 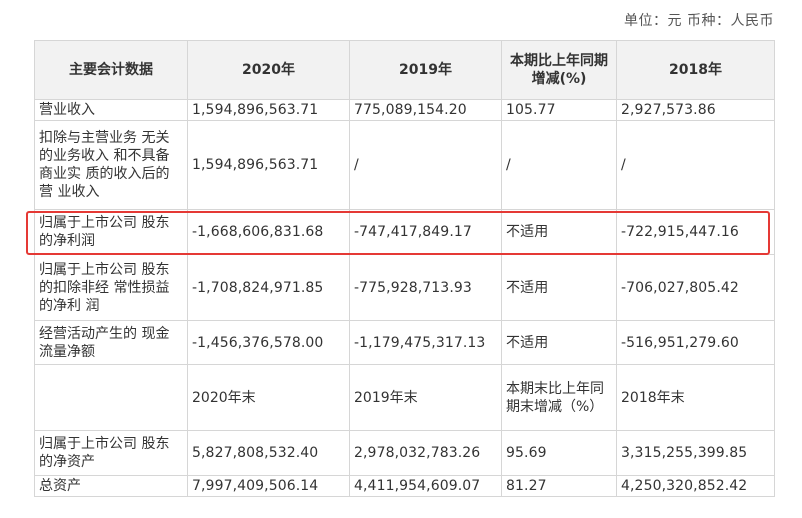 I want to click on cell-2018: -516,951,279.60, so click(x=695, y=342).